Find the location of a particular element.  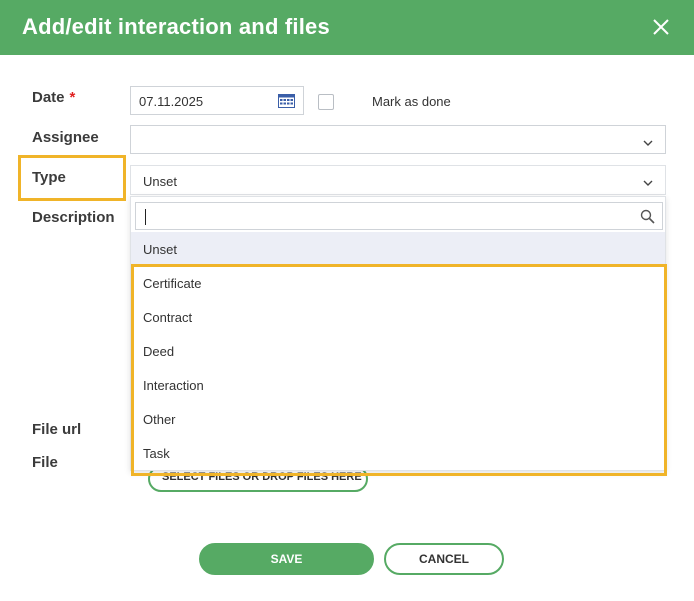

date-input: 07.11.2025 is located at coordinates (217, 100).